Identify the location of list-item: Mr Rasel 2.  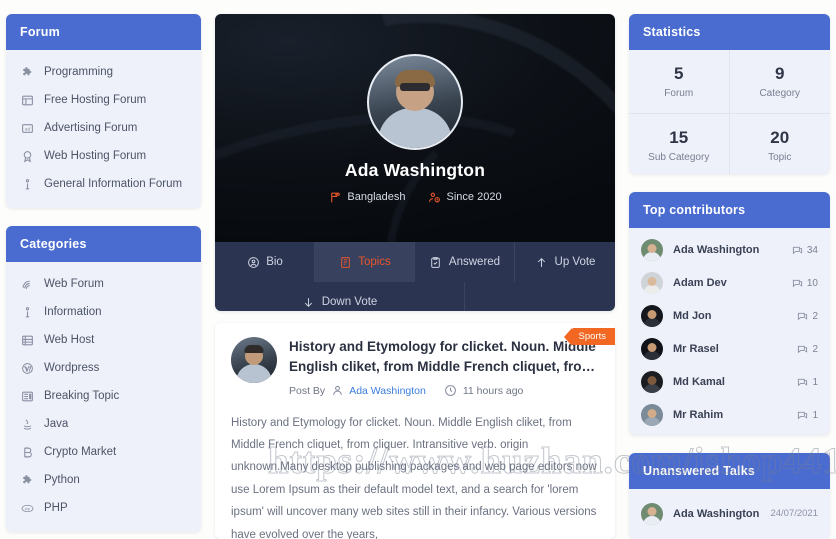
(729, 349).